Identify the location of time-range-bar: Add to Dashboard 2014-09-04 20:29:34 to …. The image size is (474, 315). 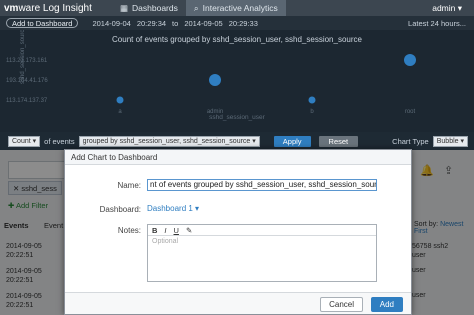
(237, 23).